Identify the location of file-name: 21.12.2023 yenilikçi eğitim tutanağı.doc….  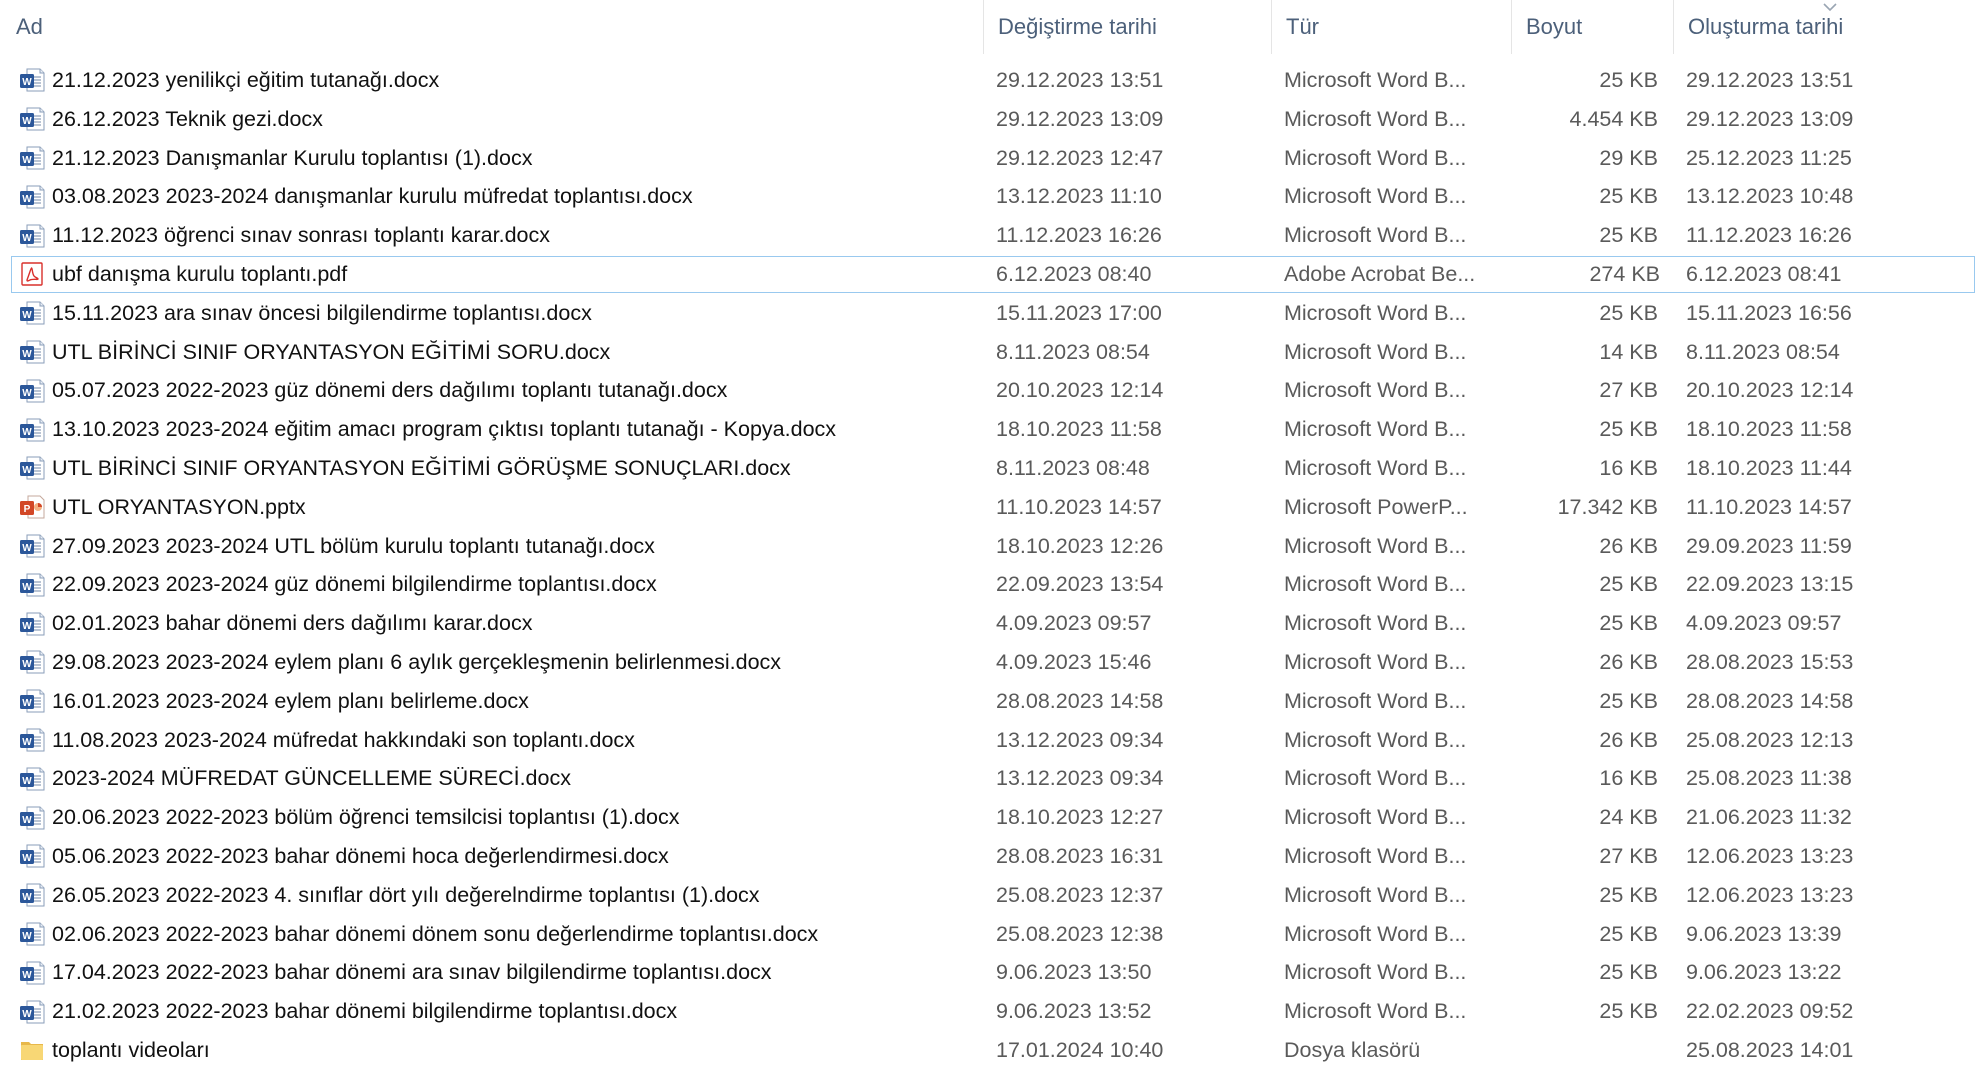
(246, 80).